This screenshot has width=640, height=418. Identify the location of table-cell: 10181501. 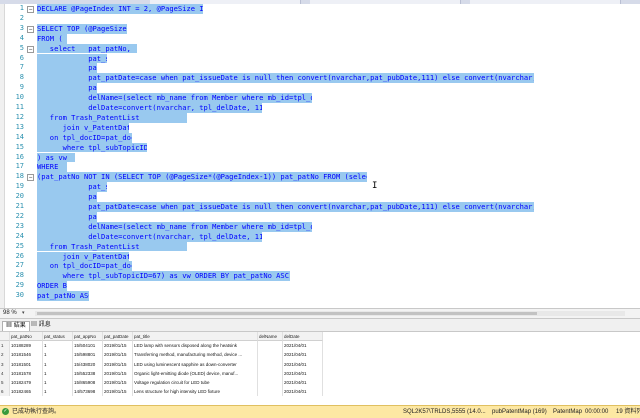
(26, 364).